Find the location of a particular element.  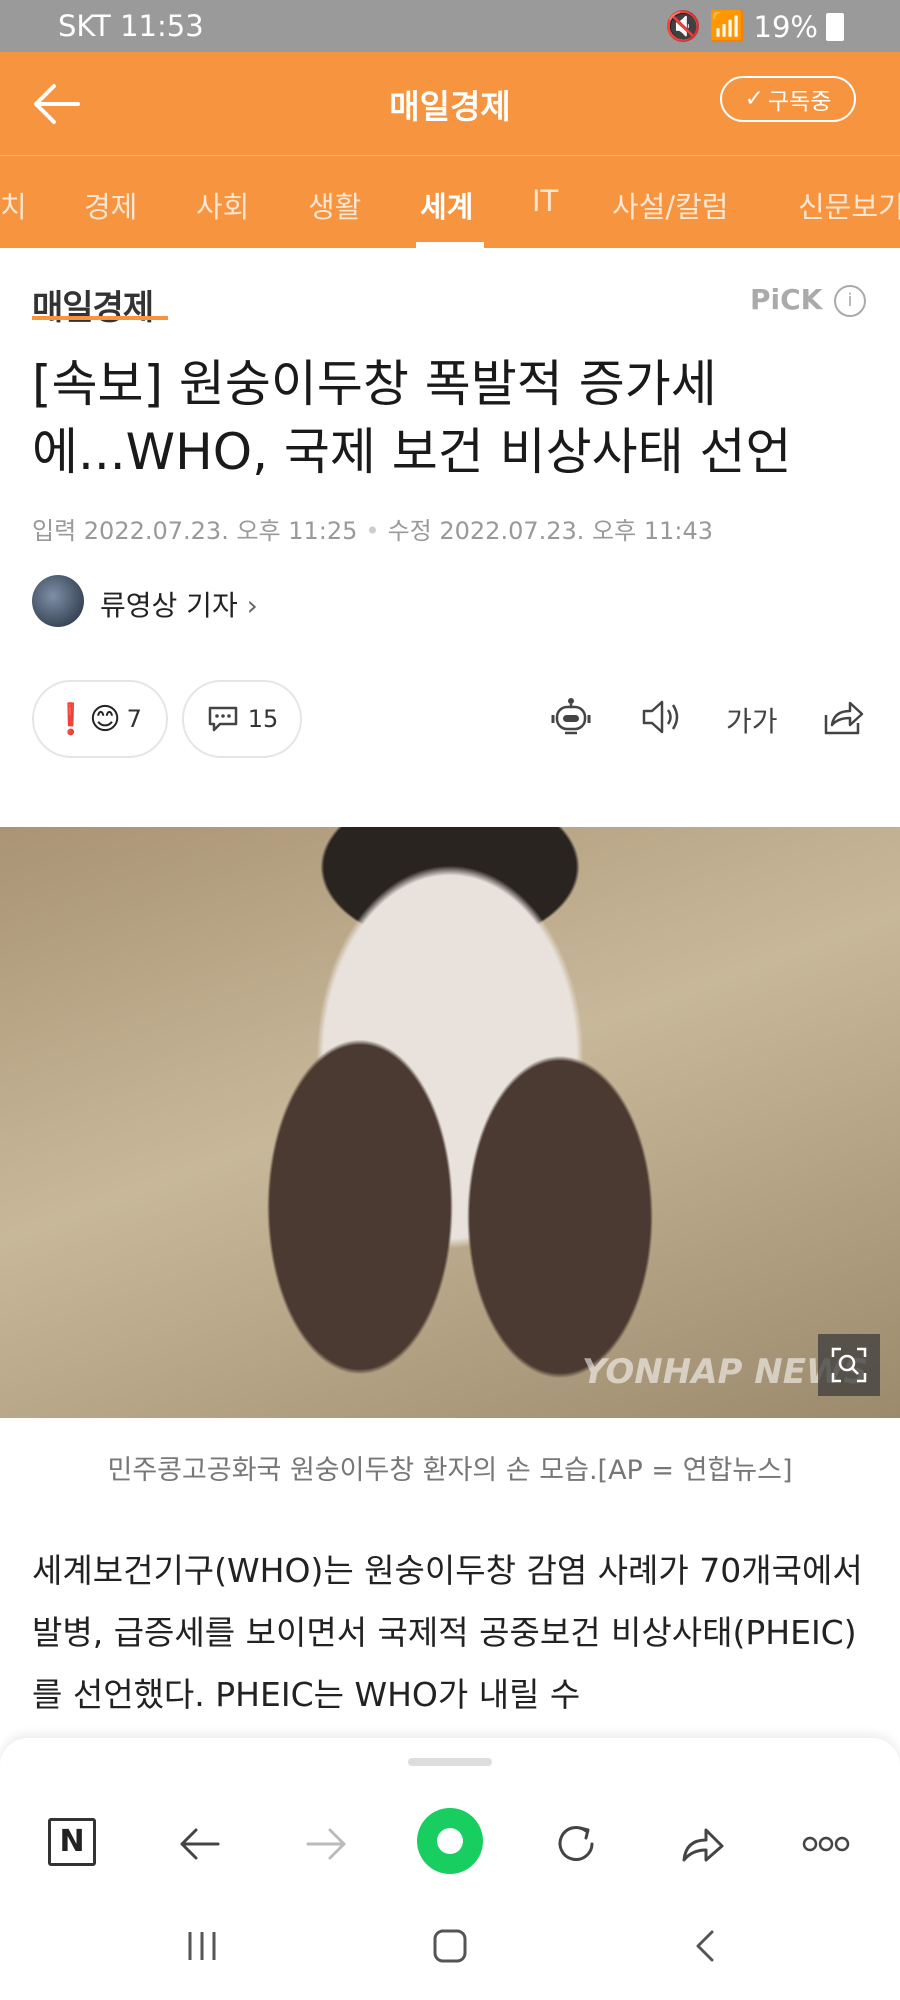

battery-icon is located at coordinates (835, 26).